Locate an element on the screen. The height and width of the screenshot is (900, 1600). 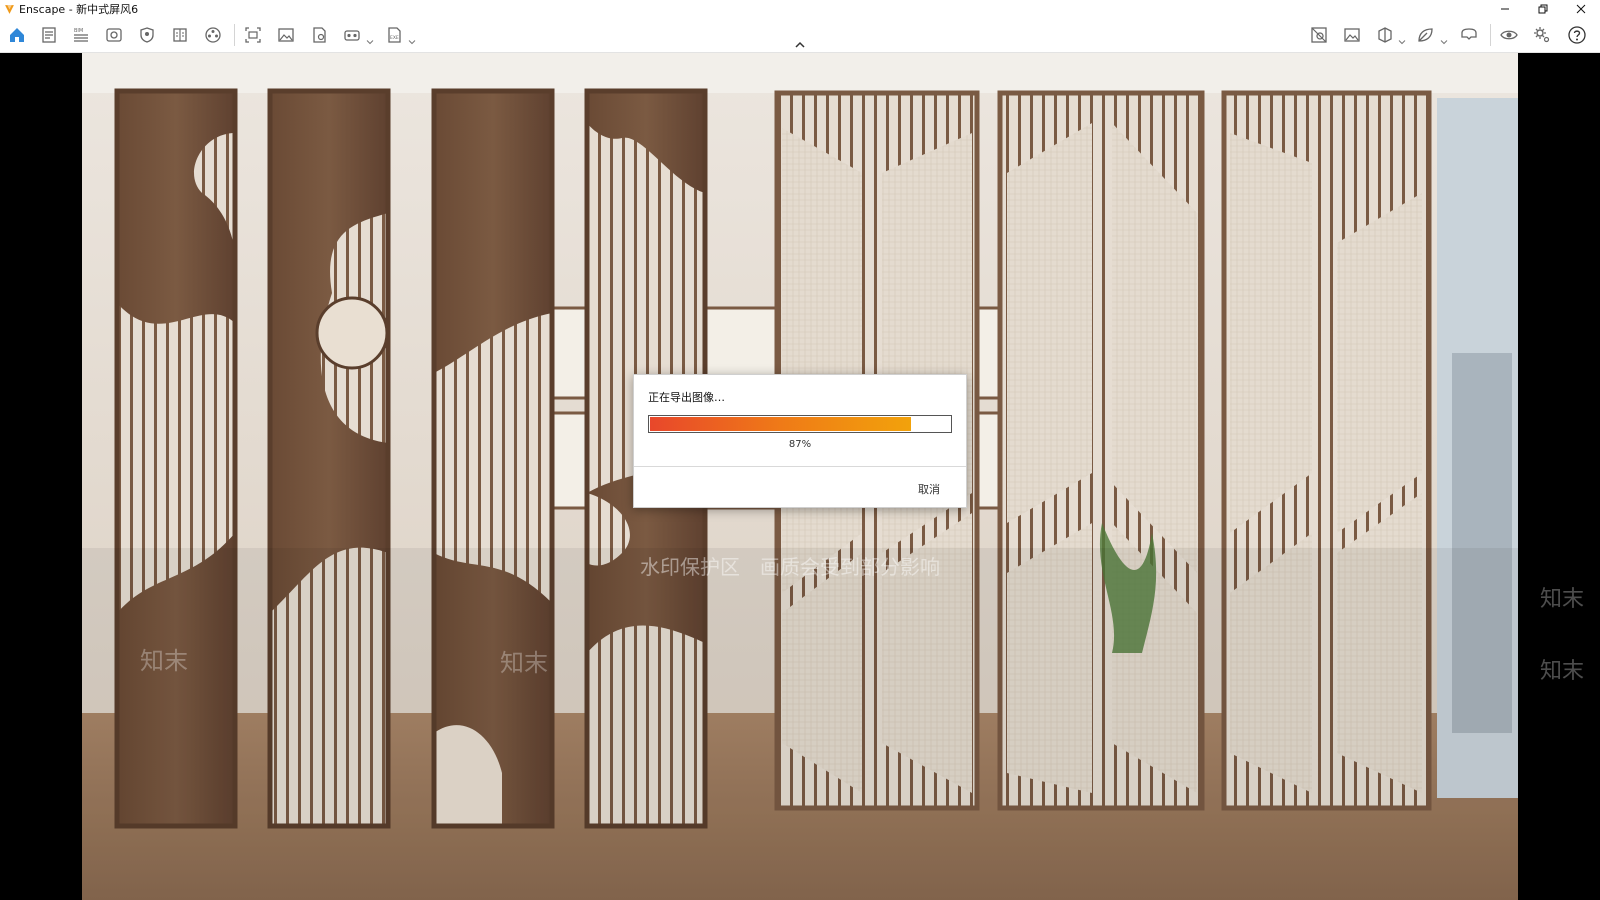
settings-icon is located at coordinates (1542, 35).